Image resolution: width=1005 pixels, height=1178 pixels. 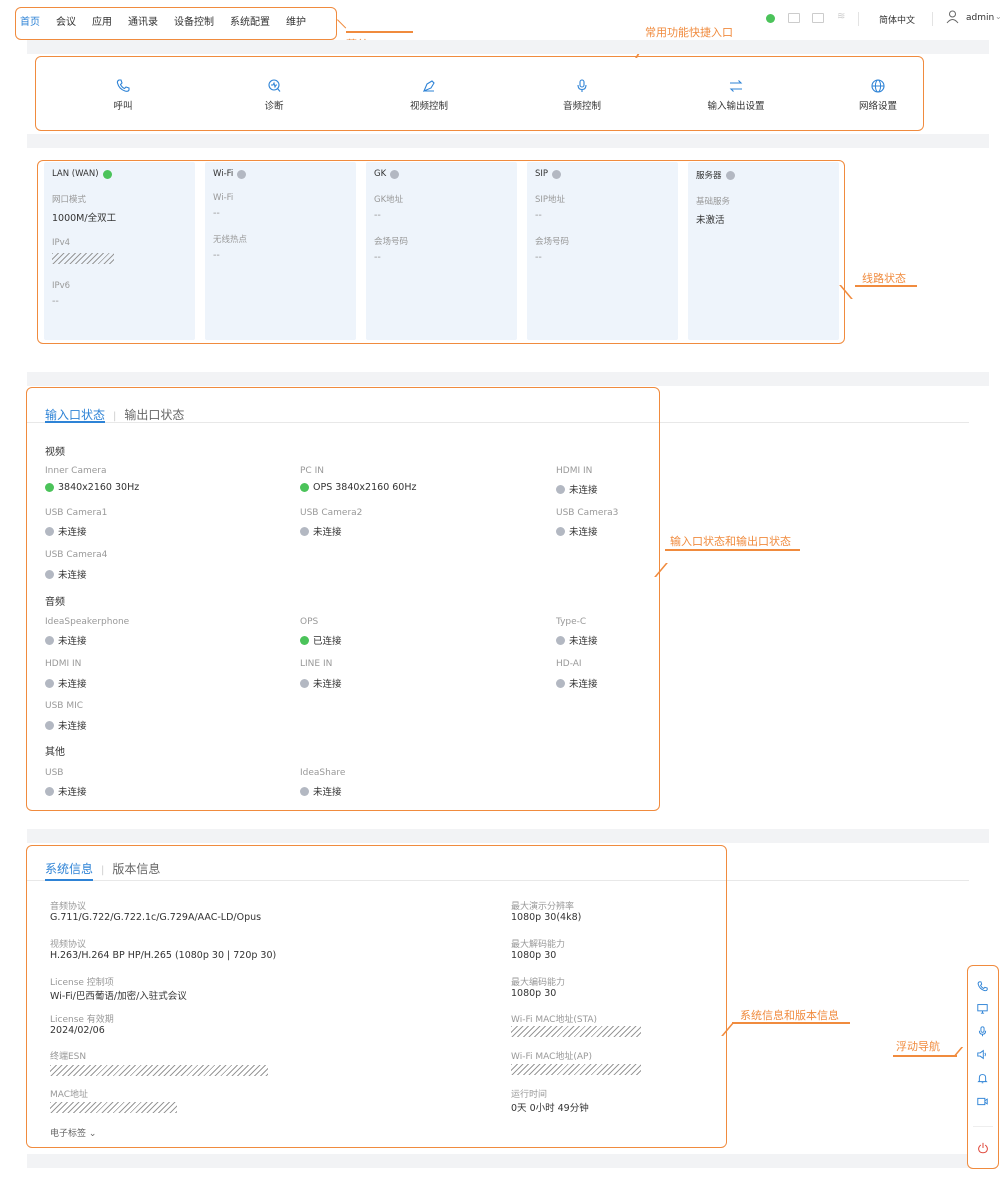 I want to click on network-field-label: 基础服务, so click(x=713, y=202).